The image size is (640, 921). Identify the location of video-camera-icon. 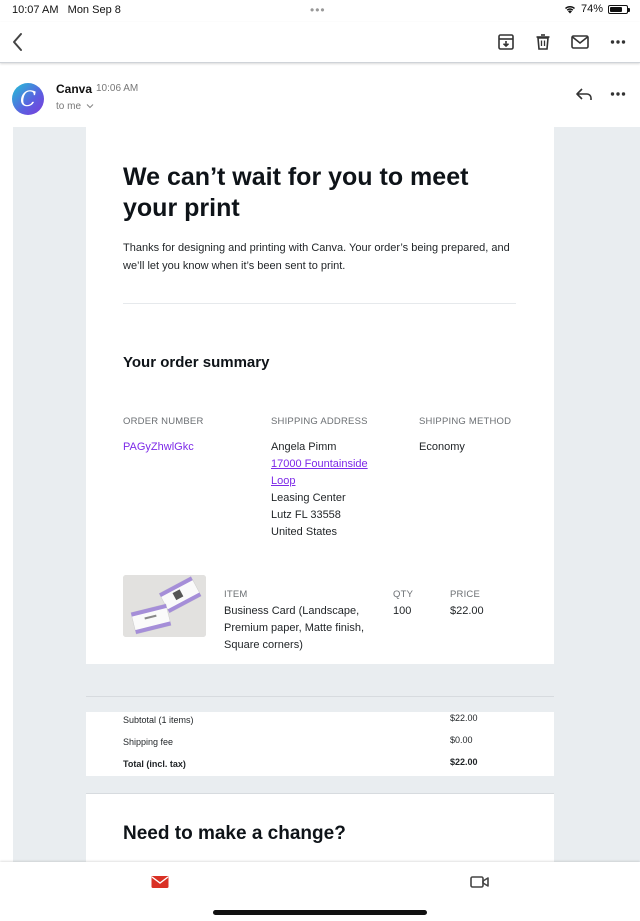
(479, 882).